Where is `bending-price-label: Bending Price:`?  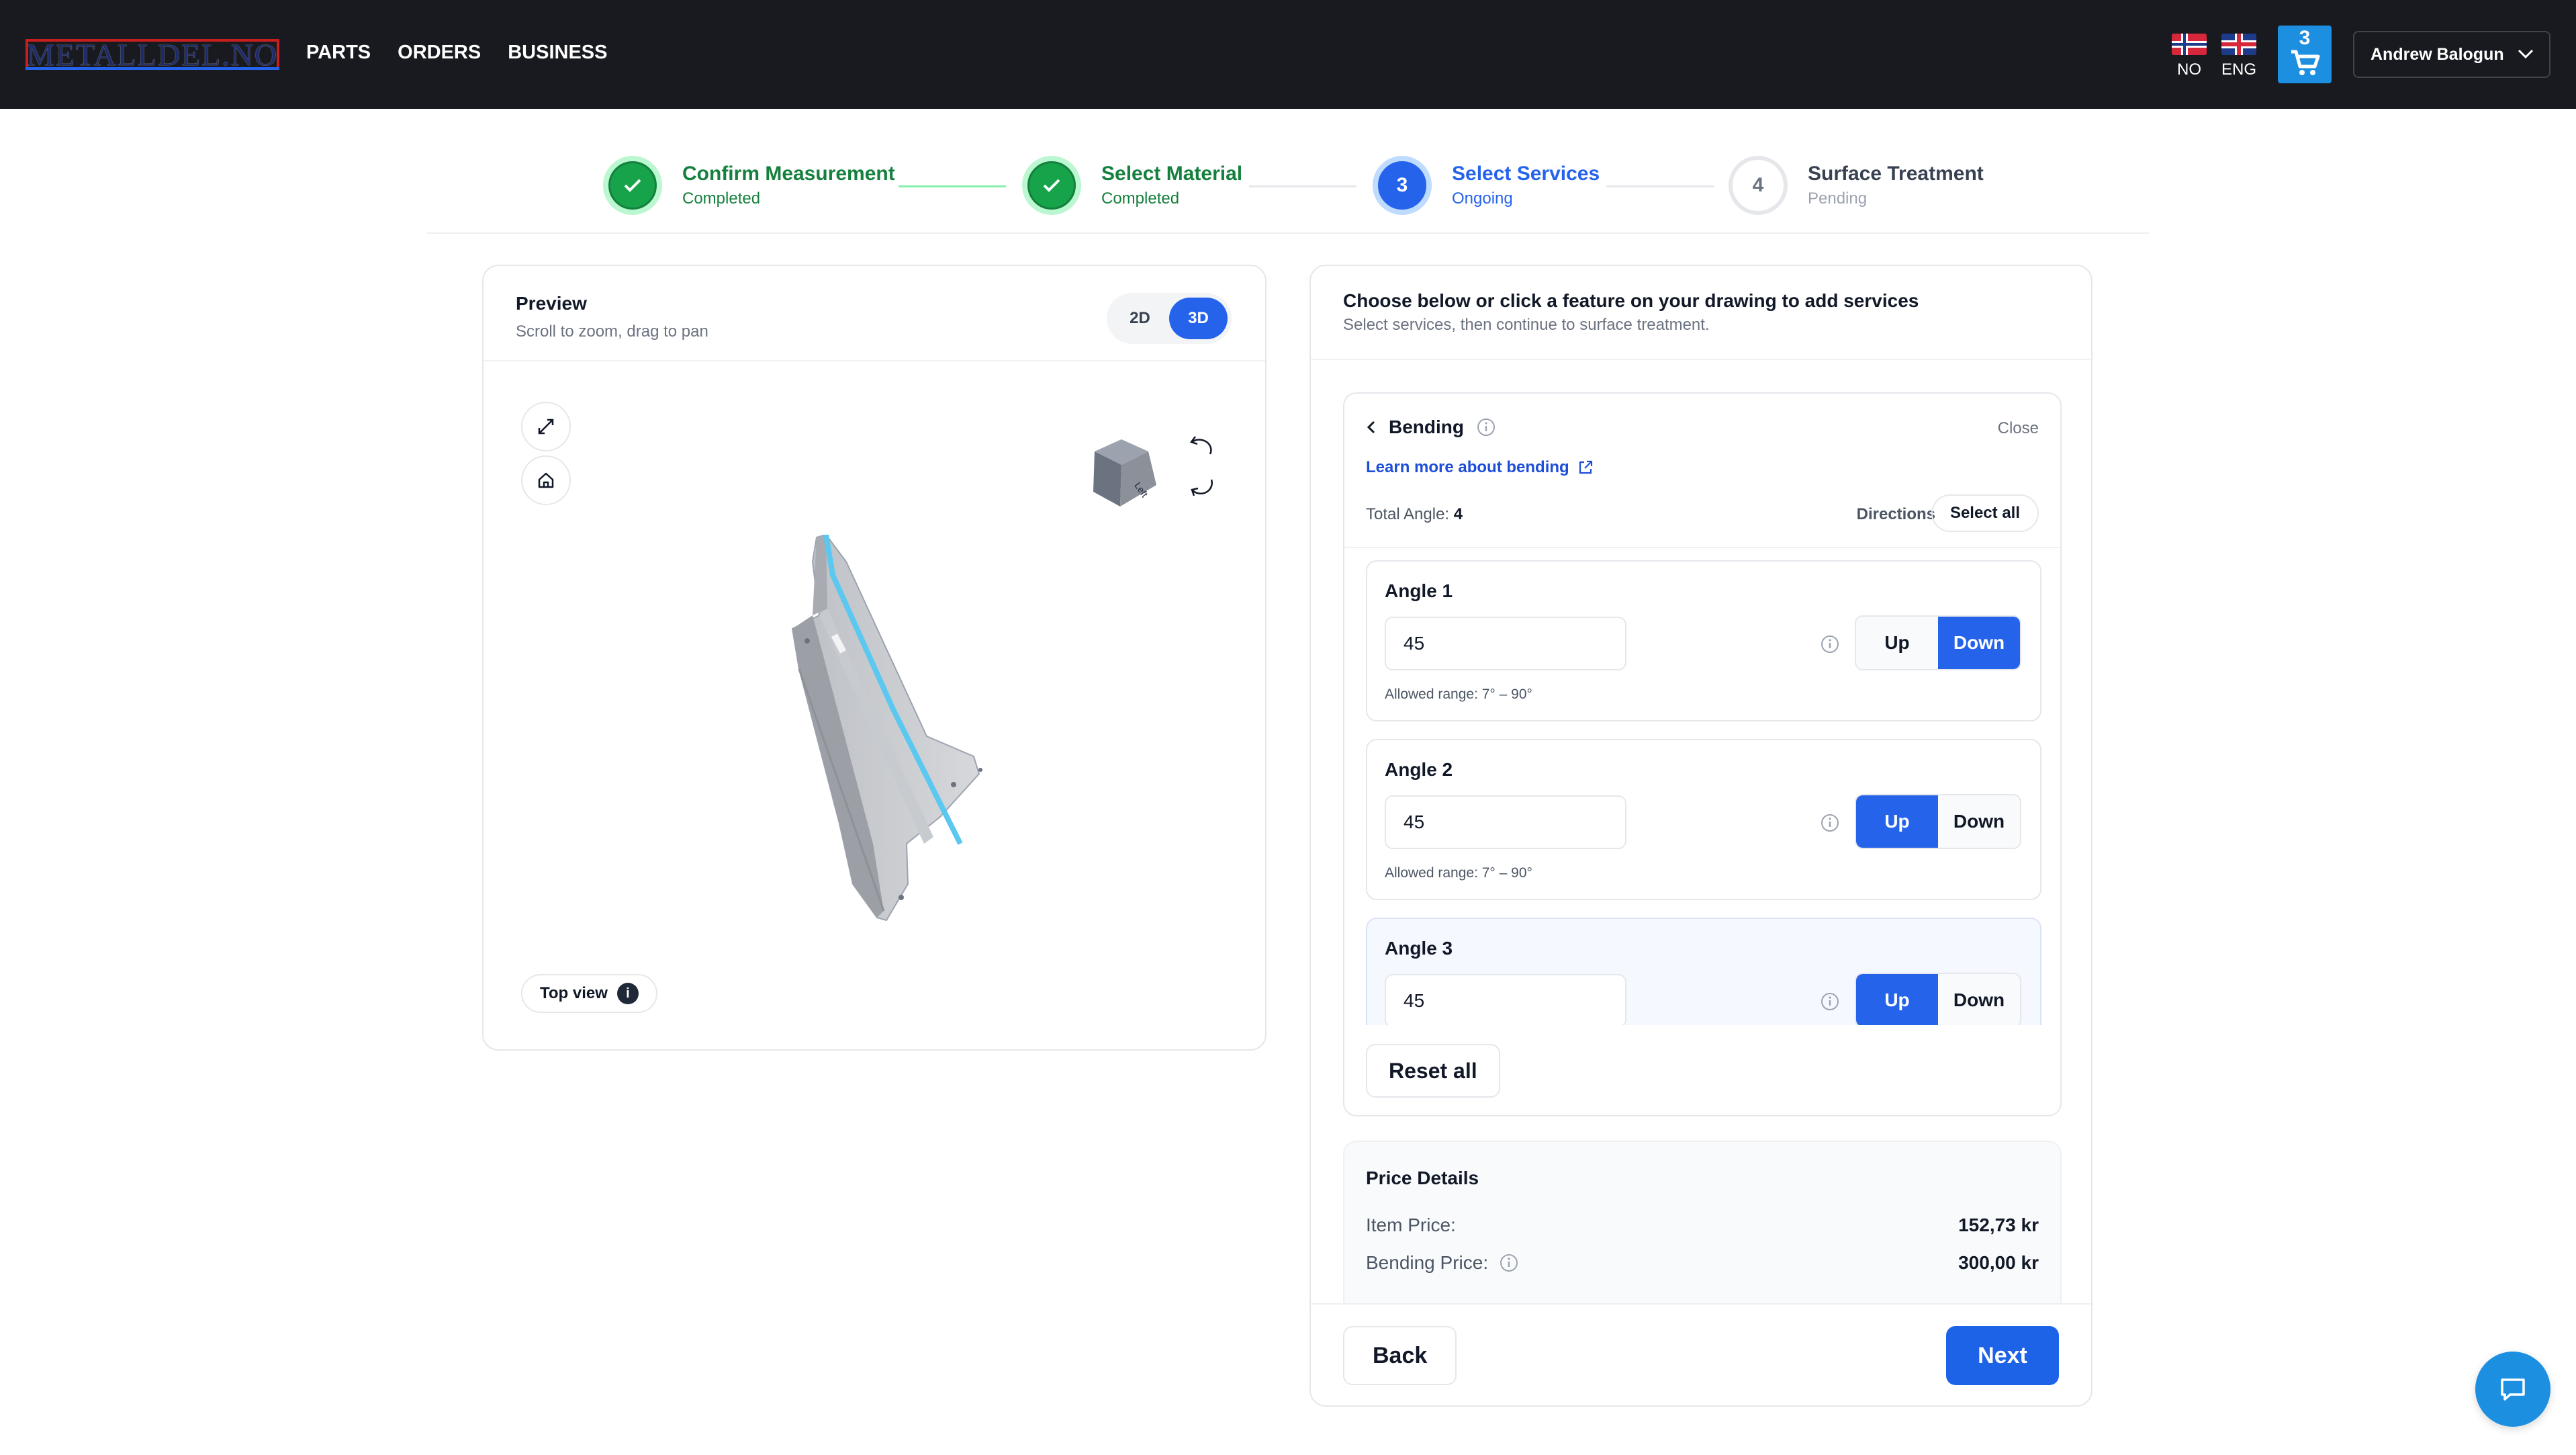 bending-price-label: Bending Price: is located at coordinates (1427, 1263).